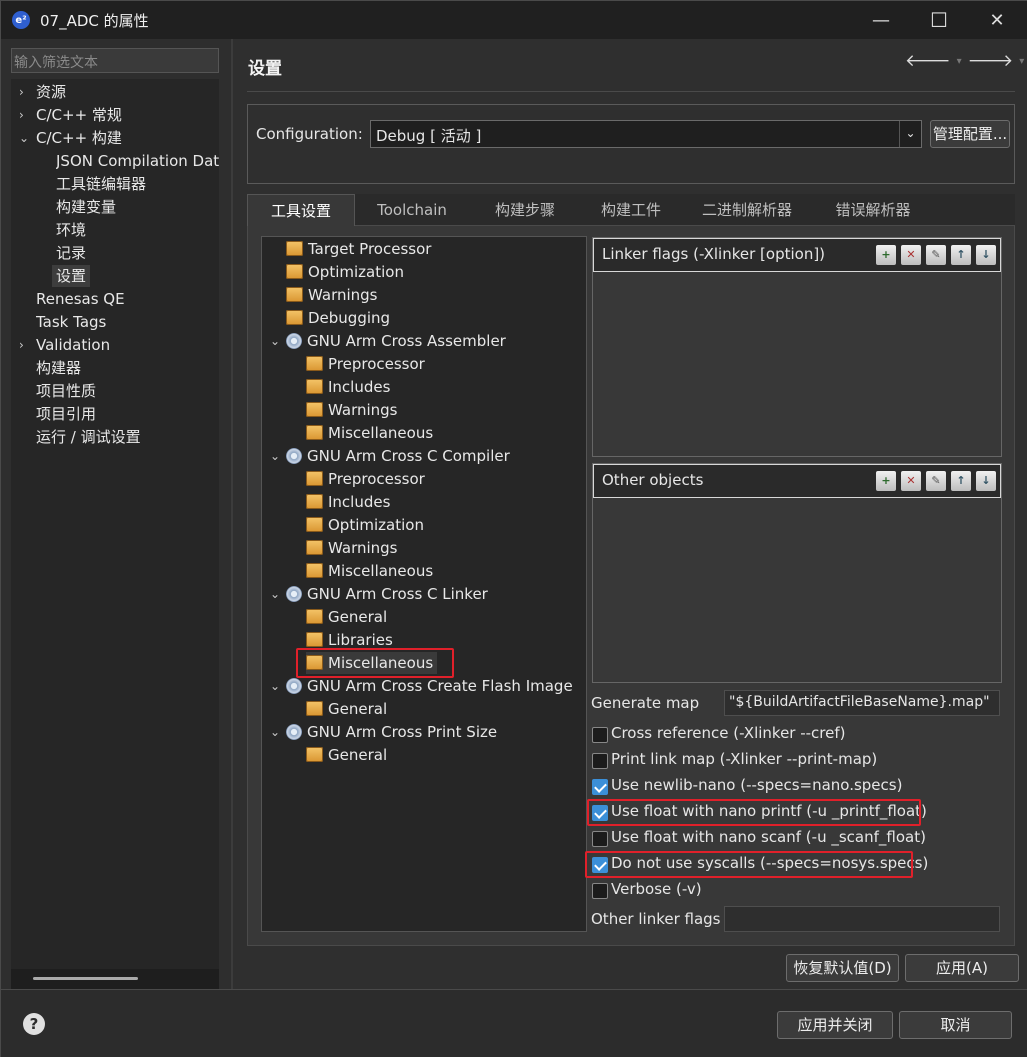 This screenshot has height=1057, width=1027. I want to click on forward-arrow-icon: 🡒, so click(991, 61).